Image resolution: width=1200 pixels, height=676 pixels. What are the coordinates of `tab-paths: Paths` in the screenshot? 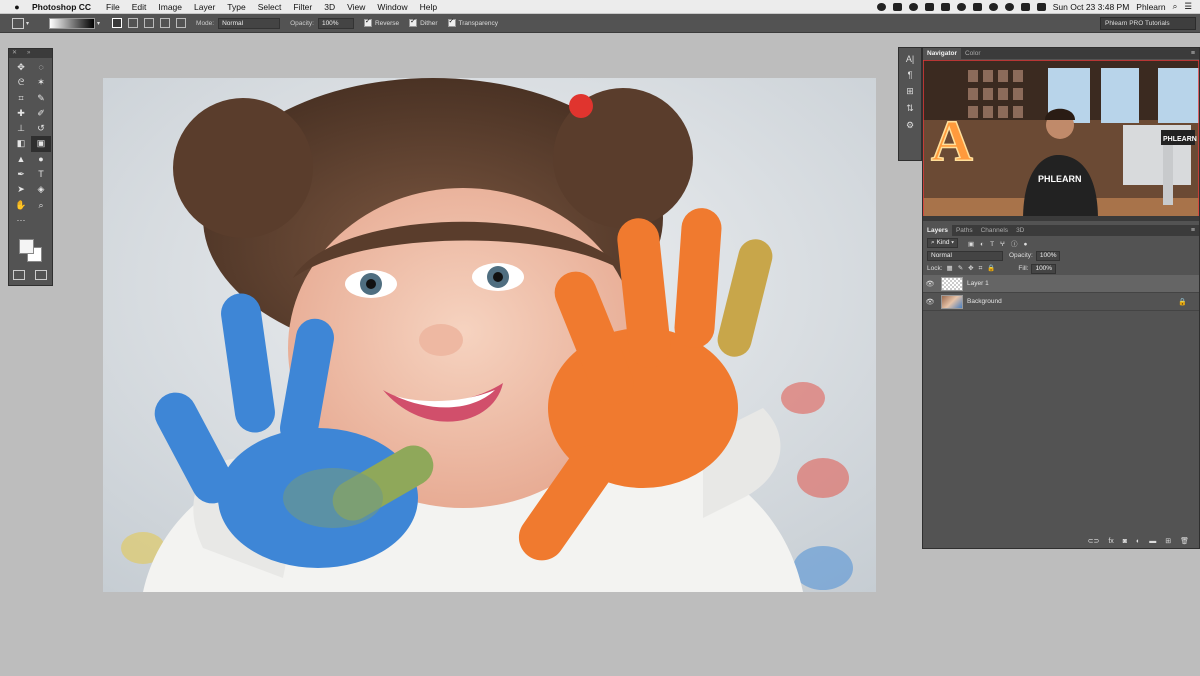 It's located at (964, 230).